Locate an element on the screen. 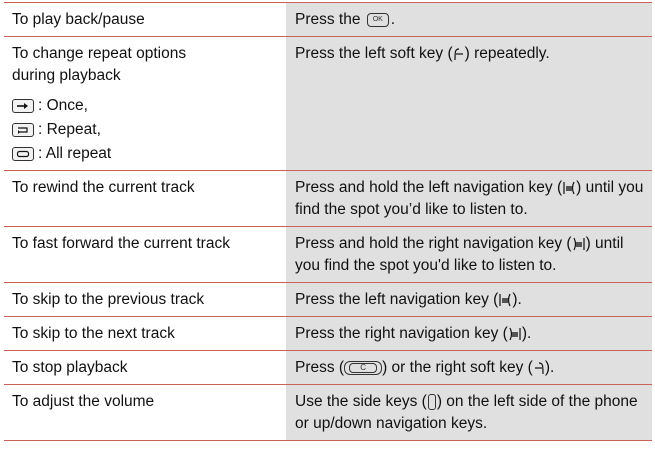  description-cell: Press the right navigation key ( ). is located at coordinates (469, 333).